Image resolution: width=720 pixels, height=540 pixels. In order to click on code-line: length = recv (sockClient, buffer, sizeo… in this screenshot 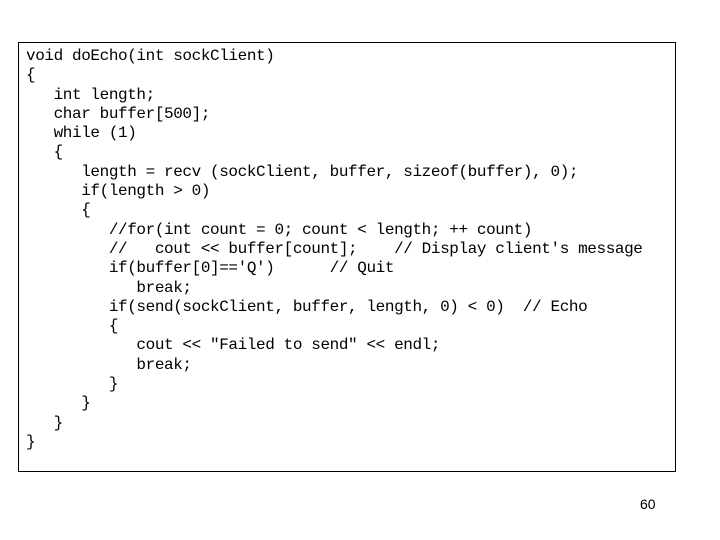, I will do `click(302, 171)`.